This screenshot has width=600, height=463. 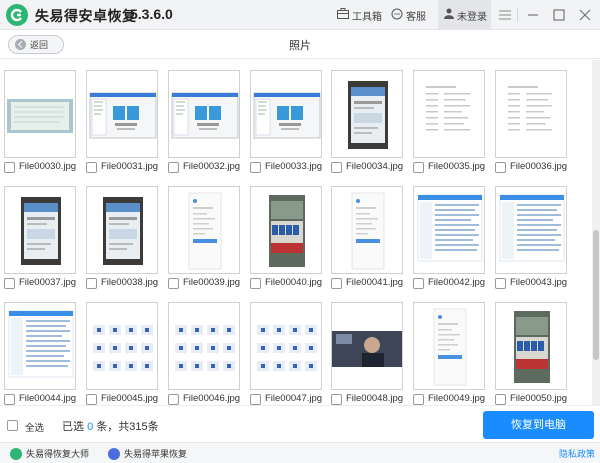 What do you see at coordinates (300, 452) in the screenshot?
I see `footer: 失易得恢复大师 失易得苹果恢复 隐私政策` at bounding box center [300, 452].